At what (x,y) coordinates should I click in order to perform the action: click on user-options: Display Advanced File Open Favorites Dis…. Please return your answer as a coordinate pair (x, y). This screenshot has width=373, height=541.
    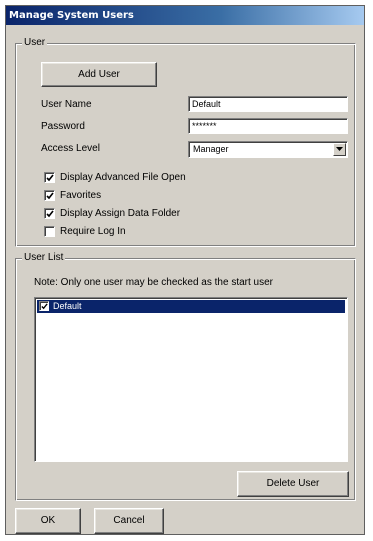
    Looking at the image, I should click on (194, 207).